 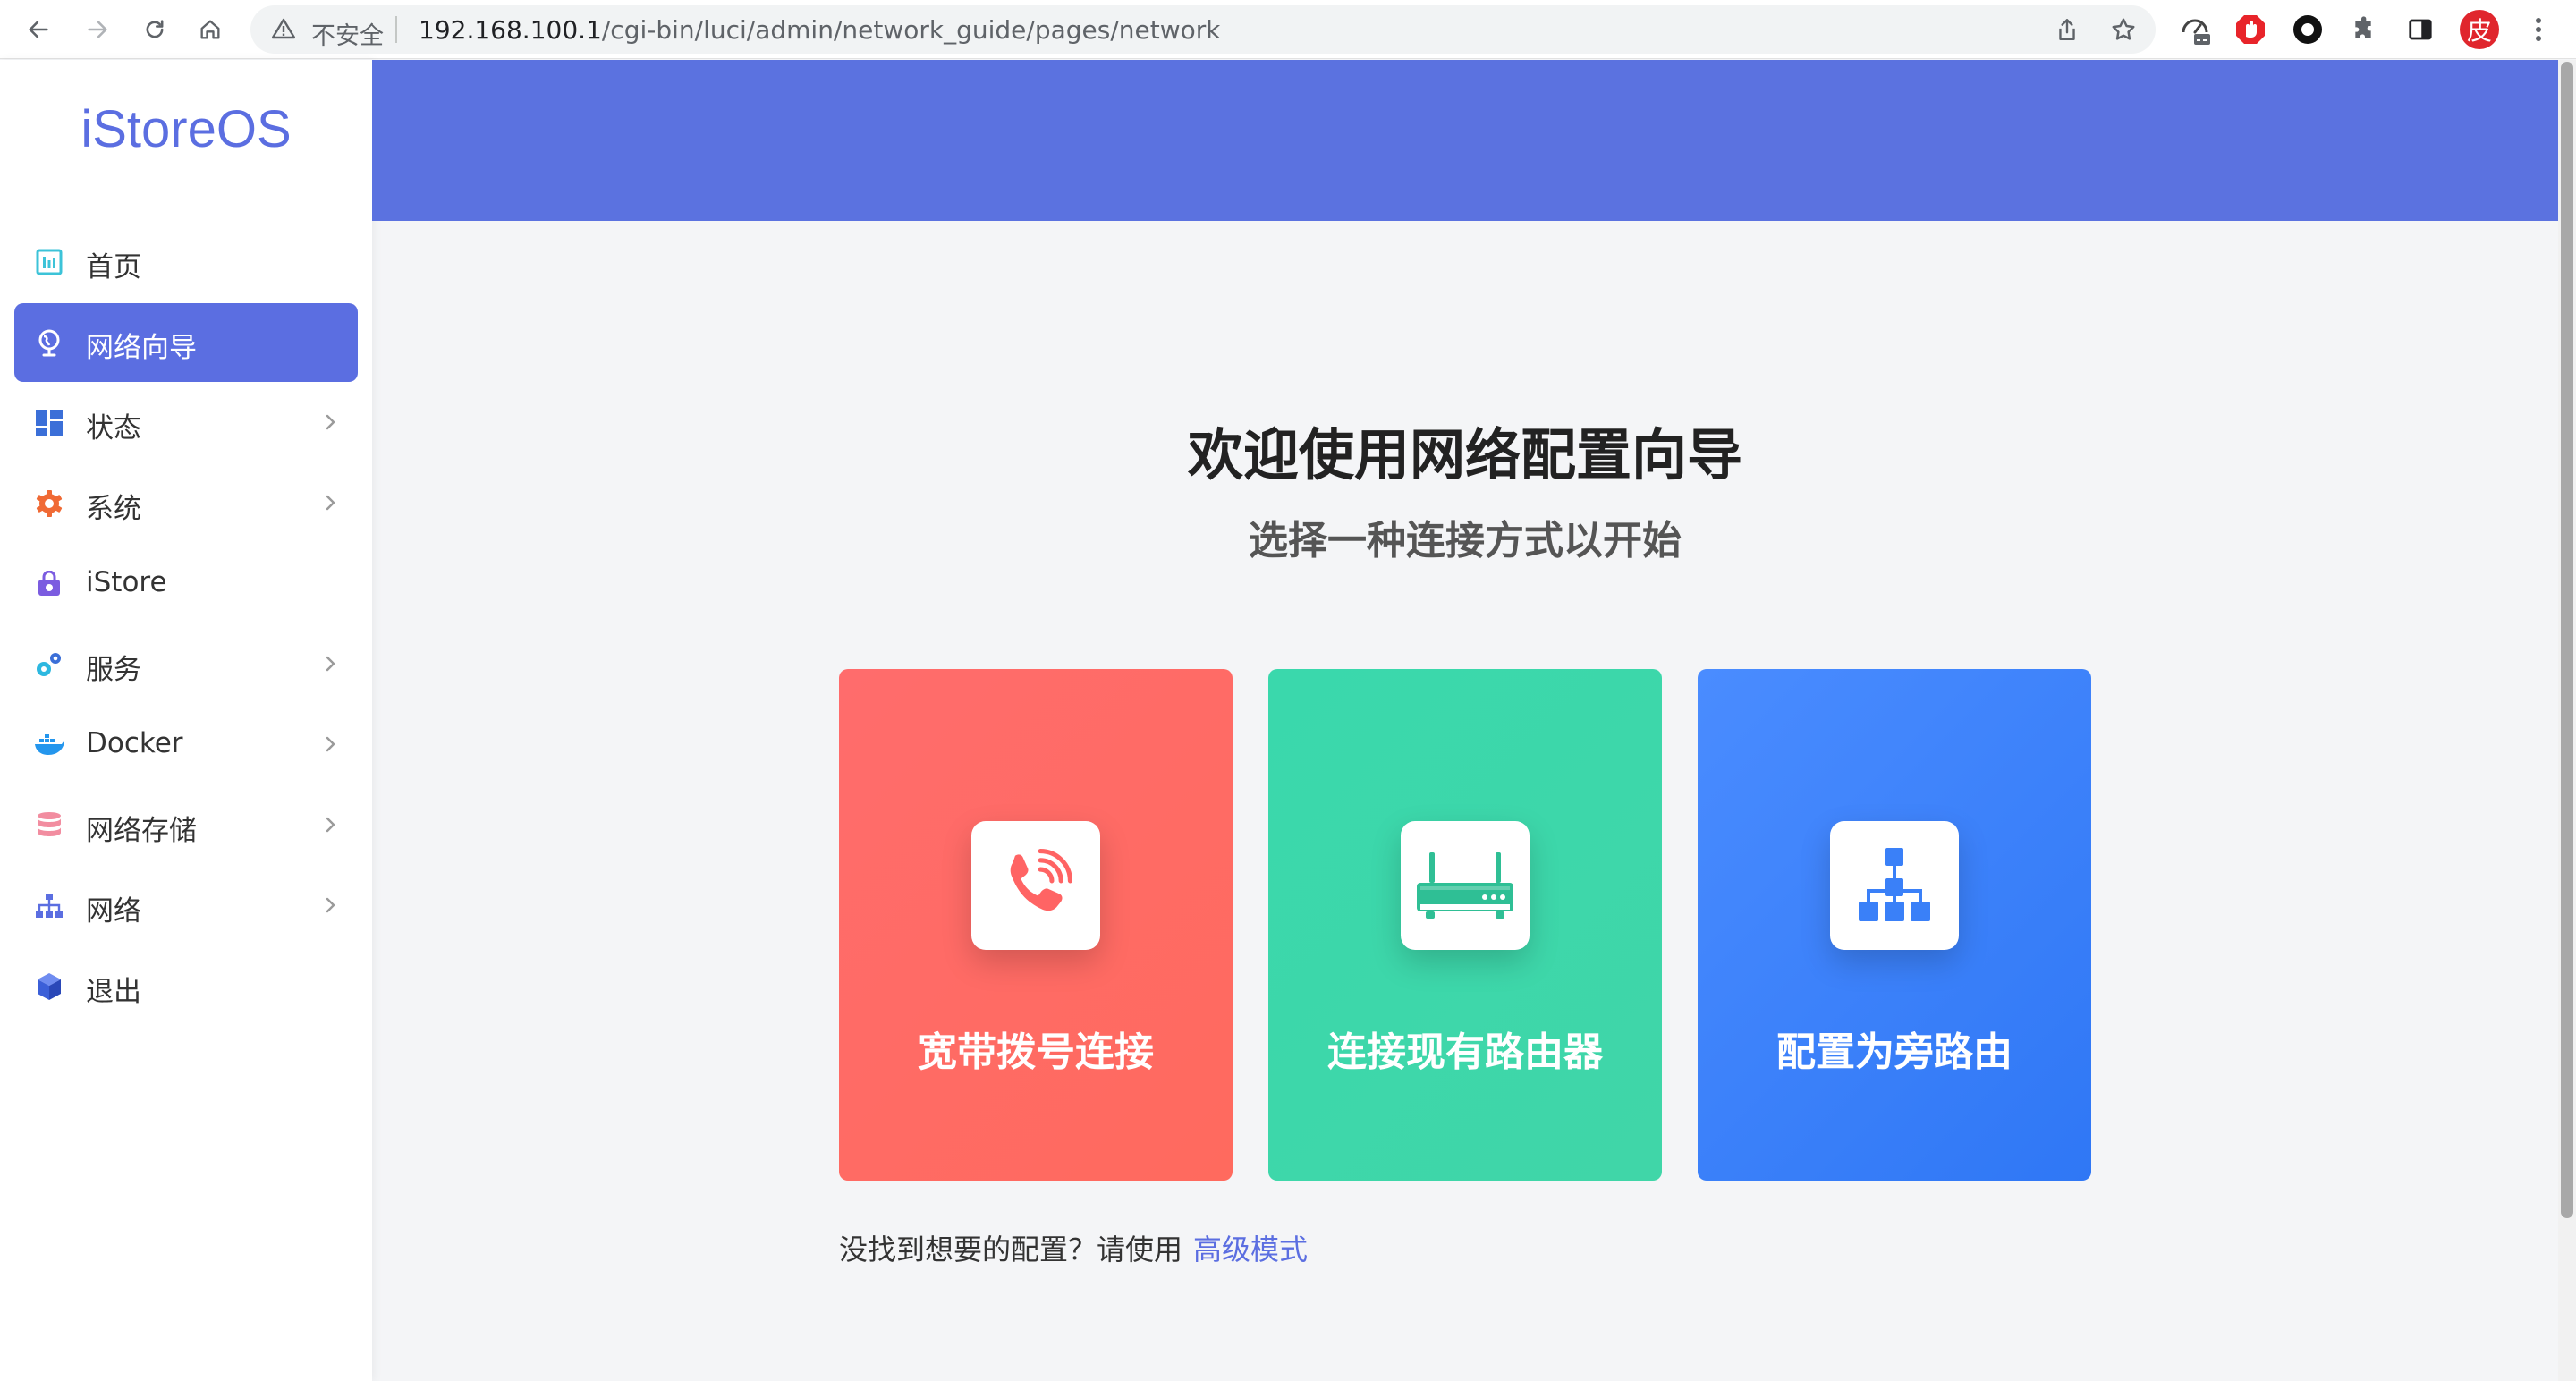 I want to click on profile-avatar: 皮, so click(x=2479, y=29).